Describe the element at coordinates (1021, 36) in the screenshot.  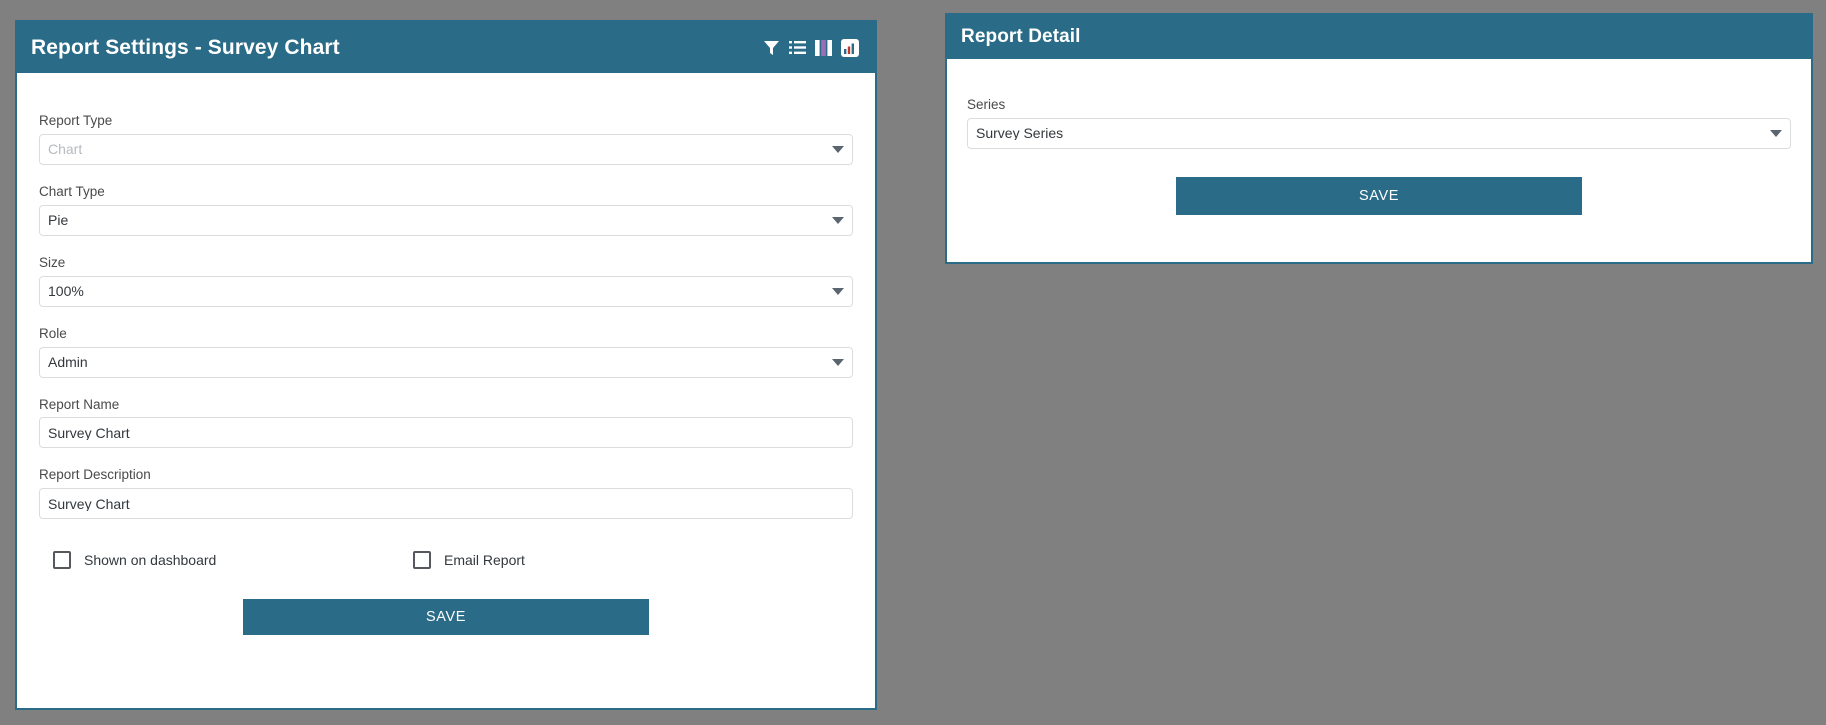
I see `report-detail-title: Report Detail` at that location.